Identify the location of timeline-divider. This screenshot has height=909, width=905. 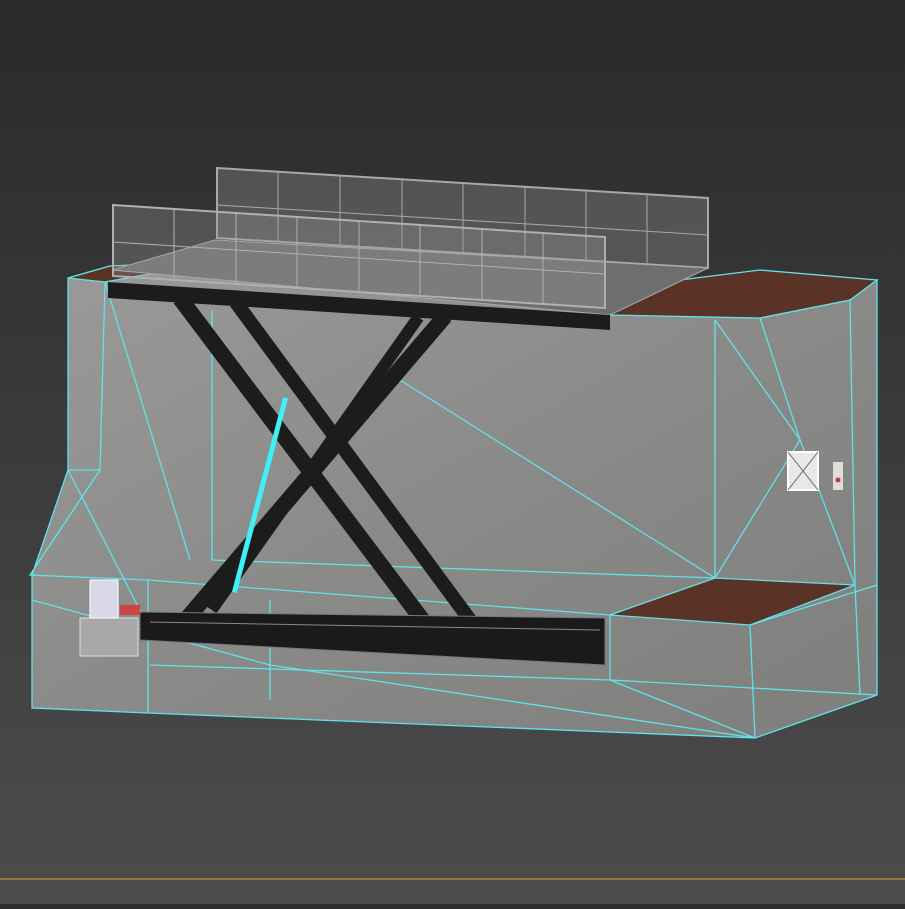
(452, 879).